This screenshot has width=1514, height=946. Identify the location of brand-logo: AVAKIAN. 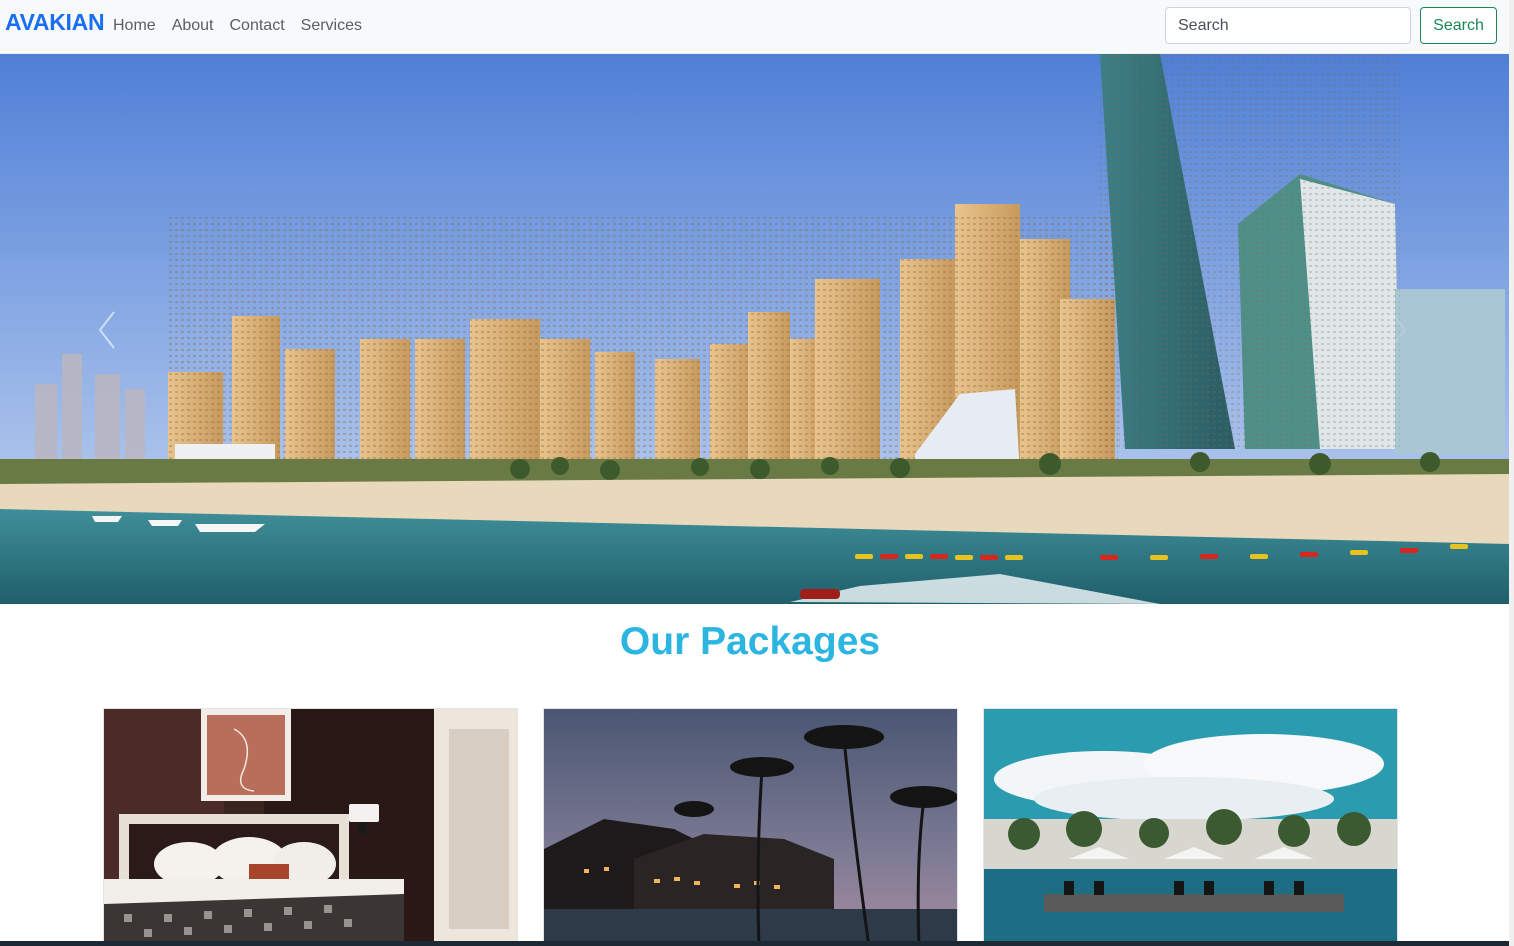
(55, 22).